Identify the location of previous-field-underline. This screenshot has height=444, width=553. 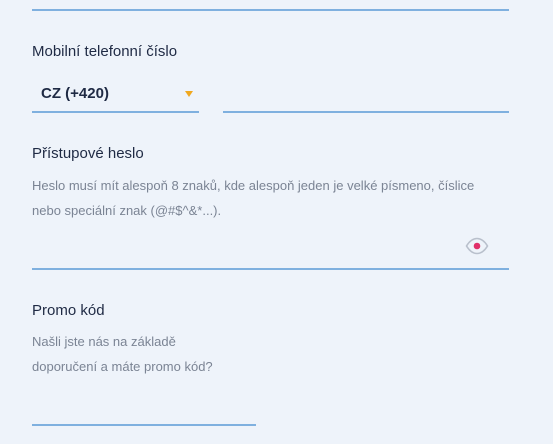
(270, 10).